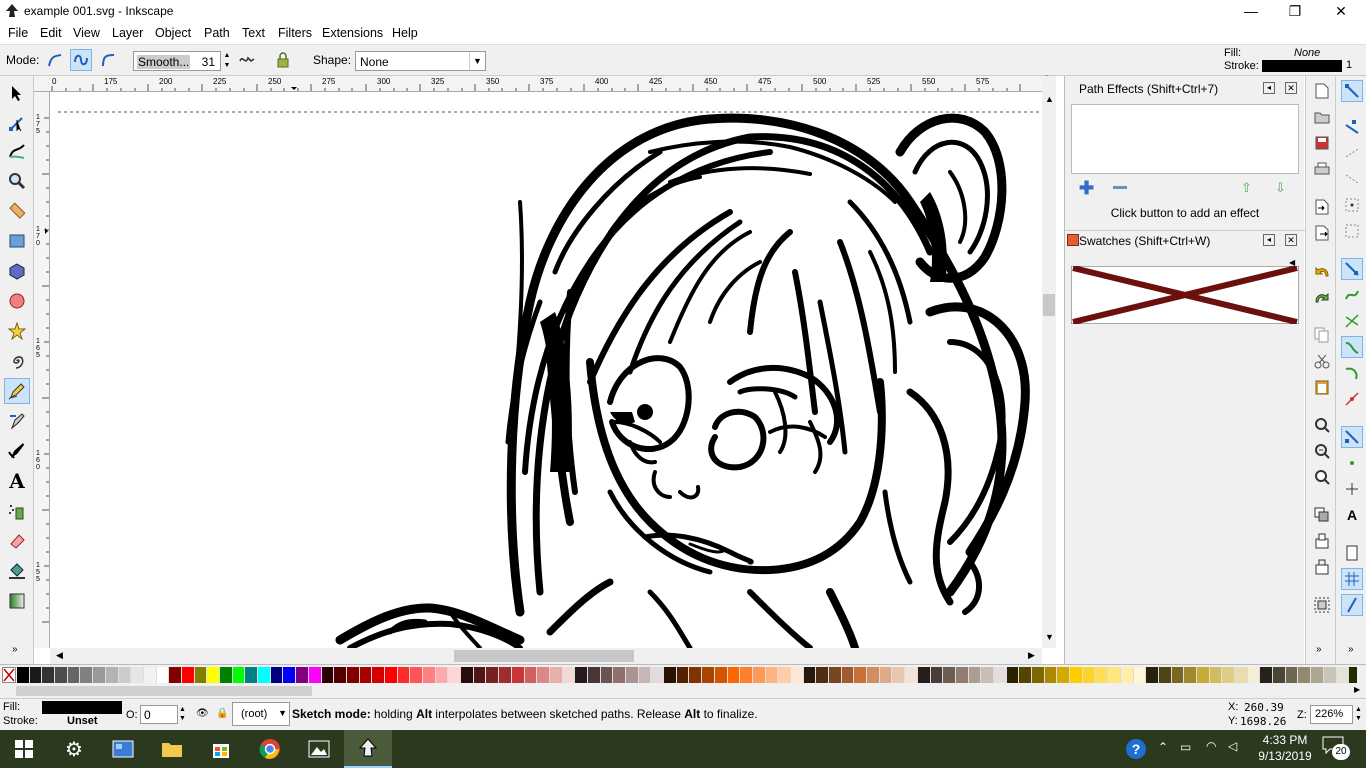 The image size is (1366, 768). What do you see at coordinates (1246, 188) in the screenshot?
I see `move-up-icon: ⇧` at bounding box center [1246, 188].